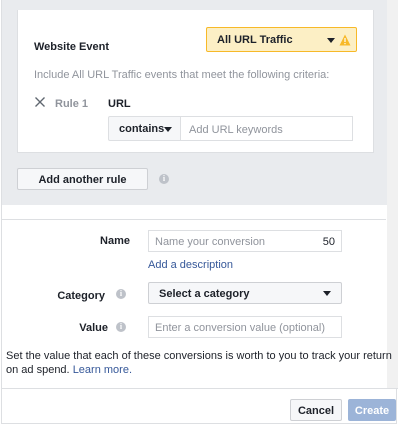  I want to click on name-input: Name your conversion 50, so click(245, 241).